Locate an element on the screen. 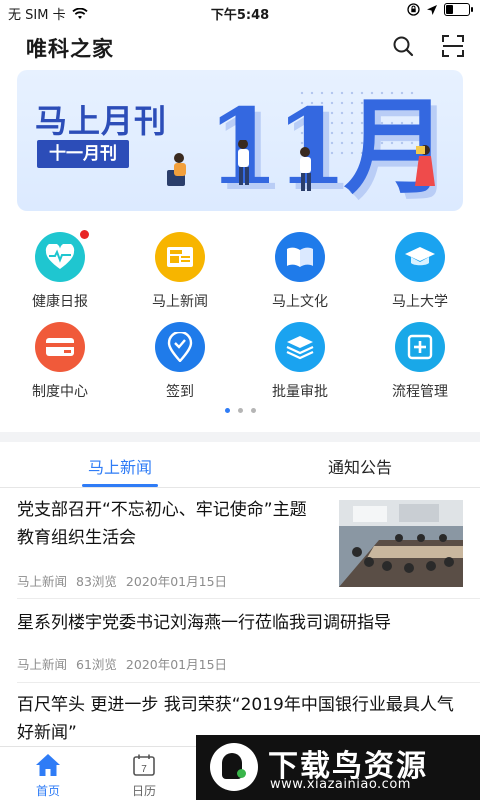 Image resolution: width=480 pixels, height=800 pixels. section-separator is located at coordinates (240, 437).